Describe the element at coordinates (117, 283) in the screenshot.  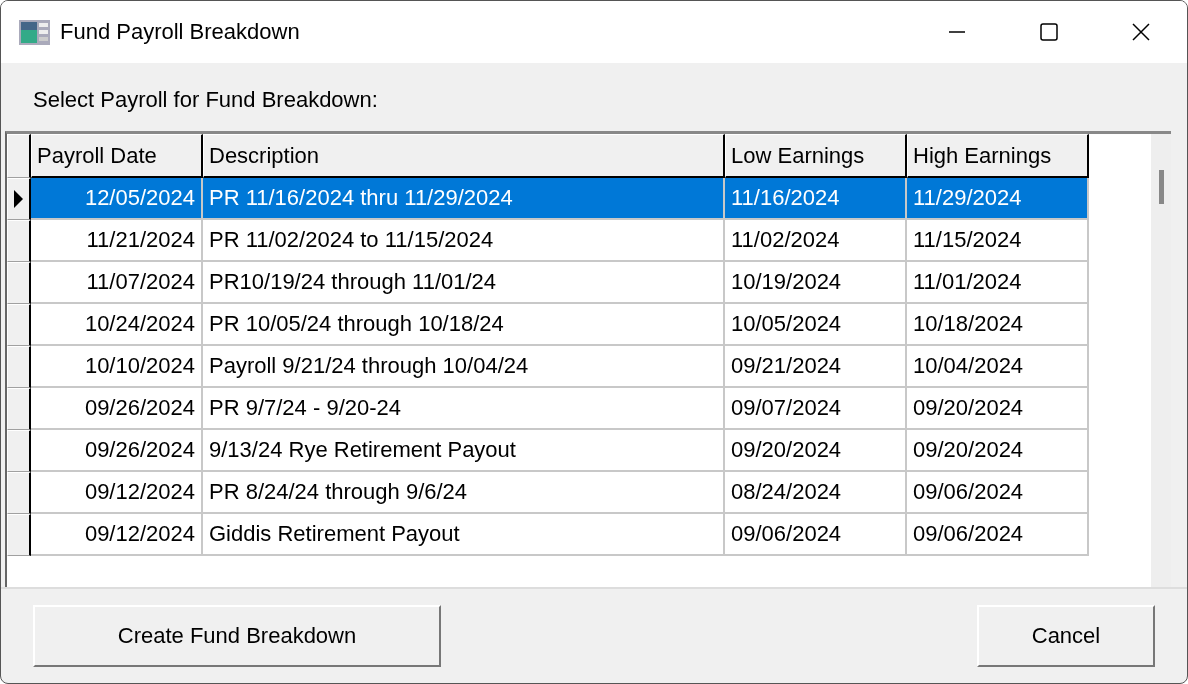
I see `table-cell: 11/07/2024` at that location.